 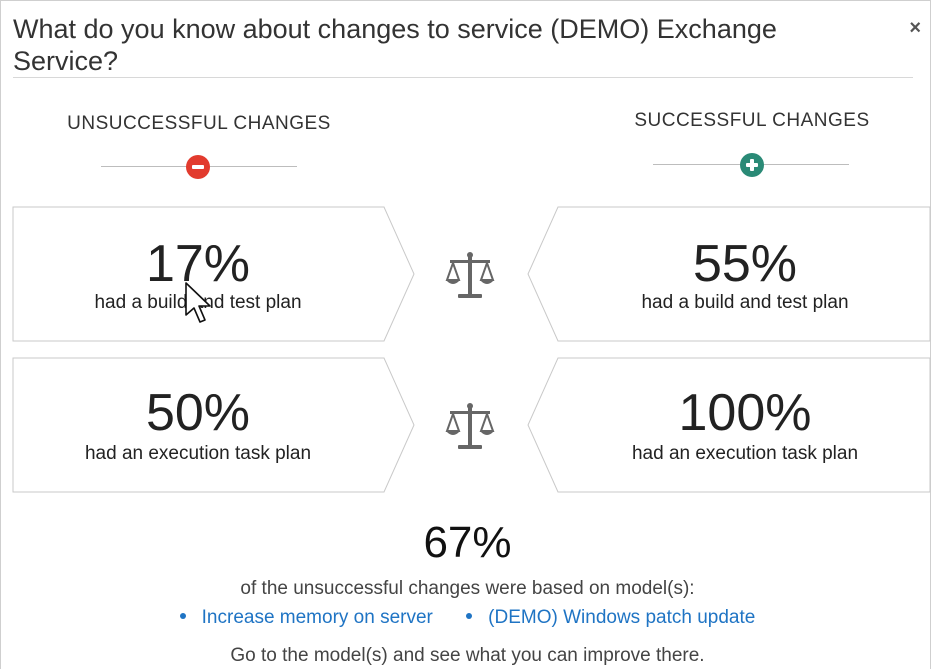 What do you see at coordinates (622, 617) in the screenshot?
I see `model-link-windows-patch-label: (DEMO) Windows patch update` at bounding box center [622, 617].